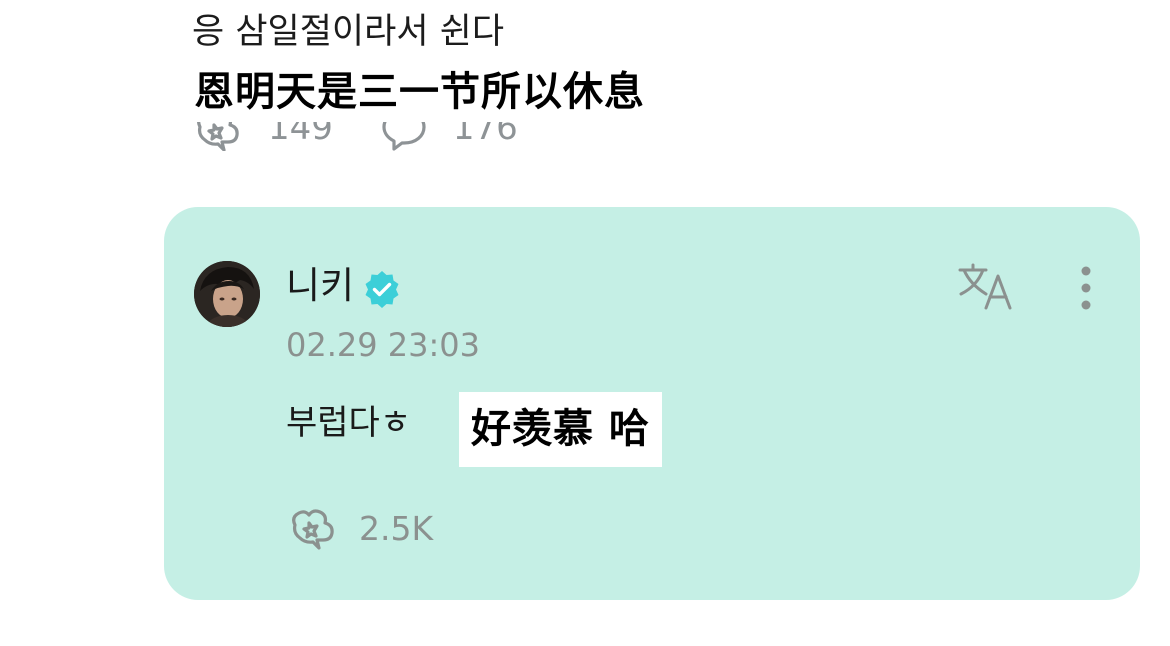  What do you see at coordinates (485, 135) in the screenshot?
I see `parent-reply-count: 176` at bounding box center [485, 135].